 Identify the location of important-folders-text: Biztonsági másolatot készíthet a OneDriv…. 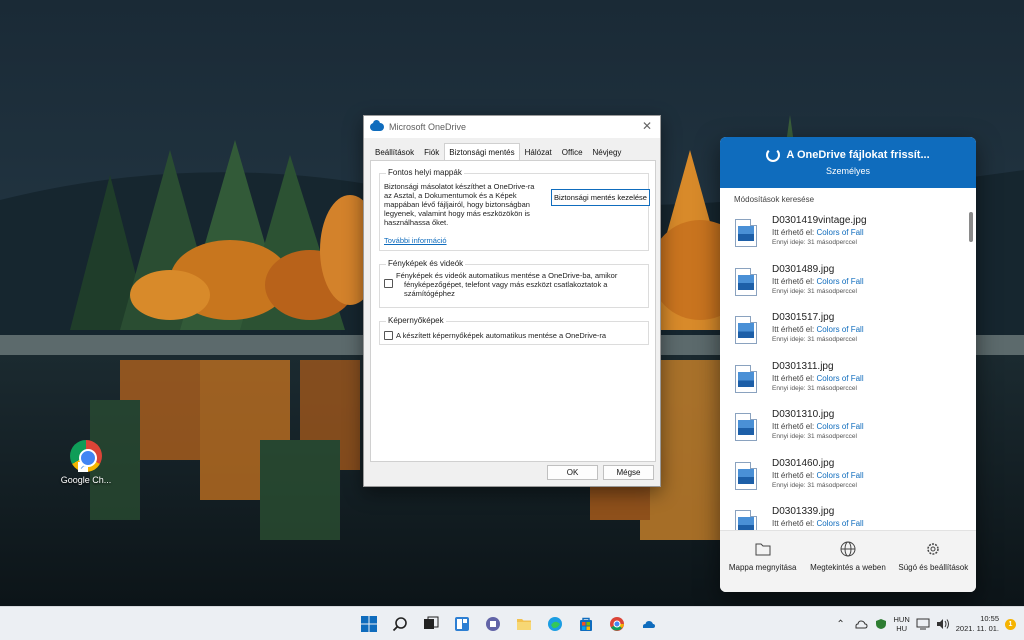
(459, 204).